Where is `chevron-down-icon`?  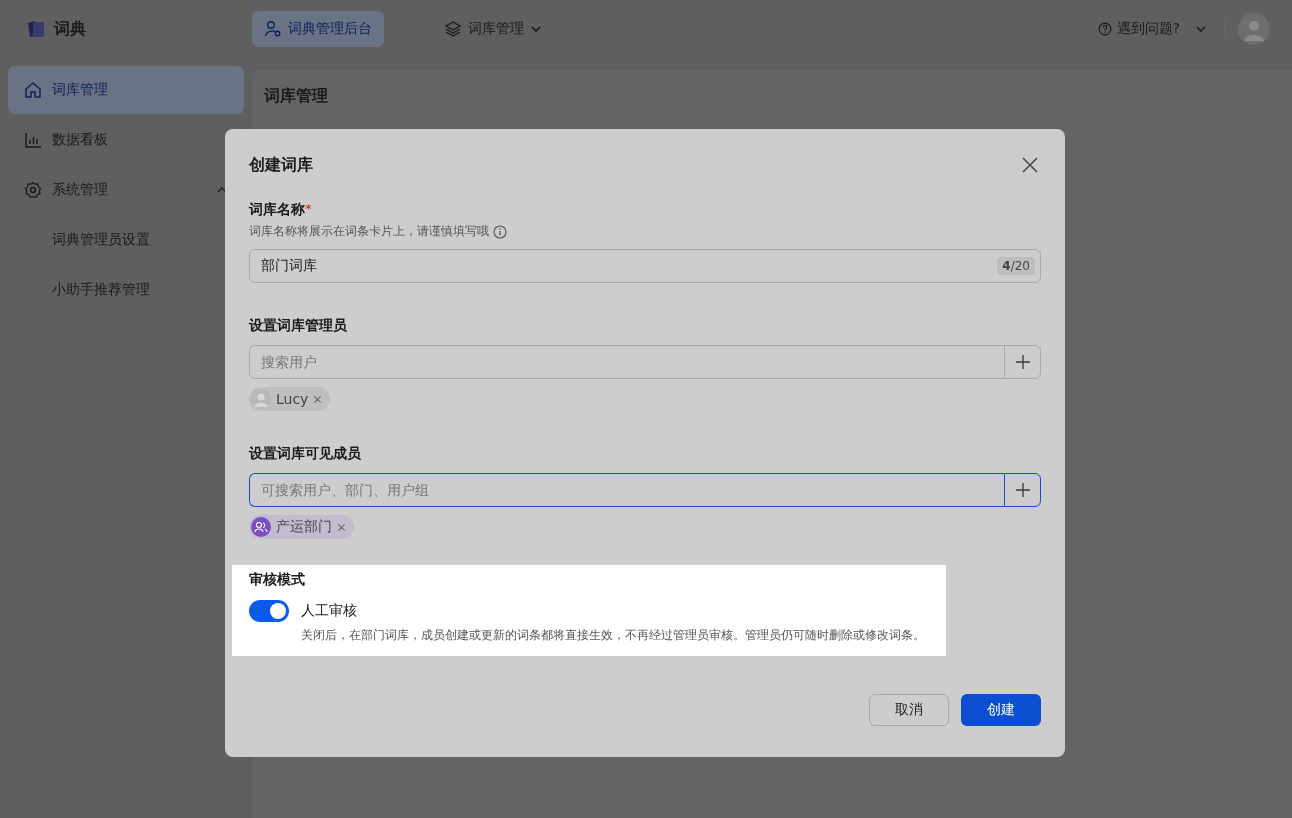
chevron-down-icon is located at coordinates (1201, 29).